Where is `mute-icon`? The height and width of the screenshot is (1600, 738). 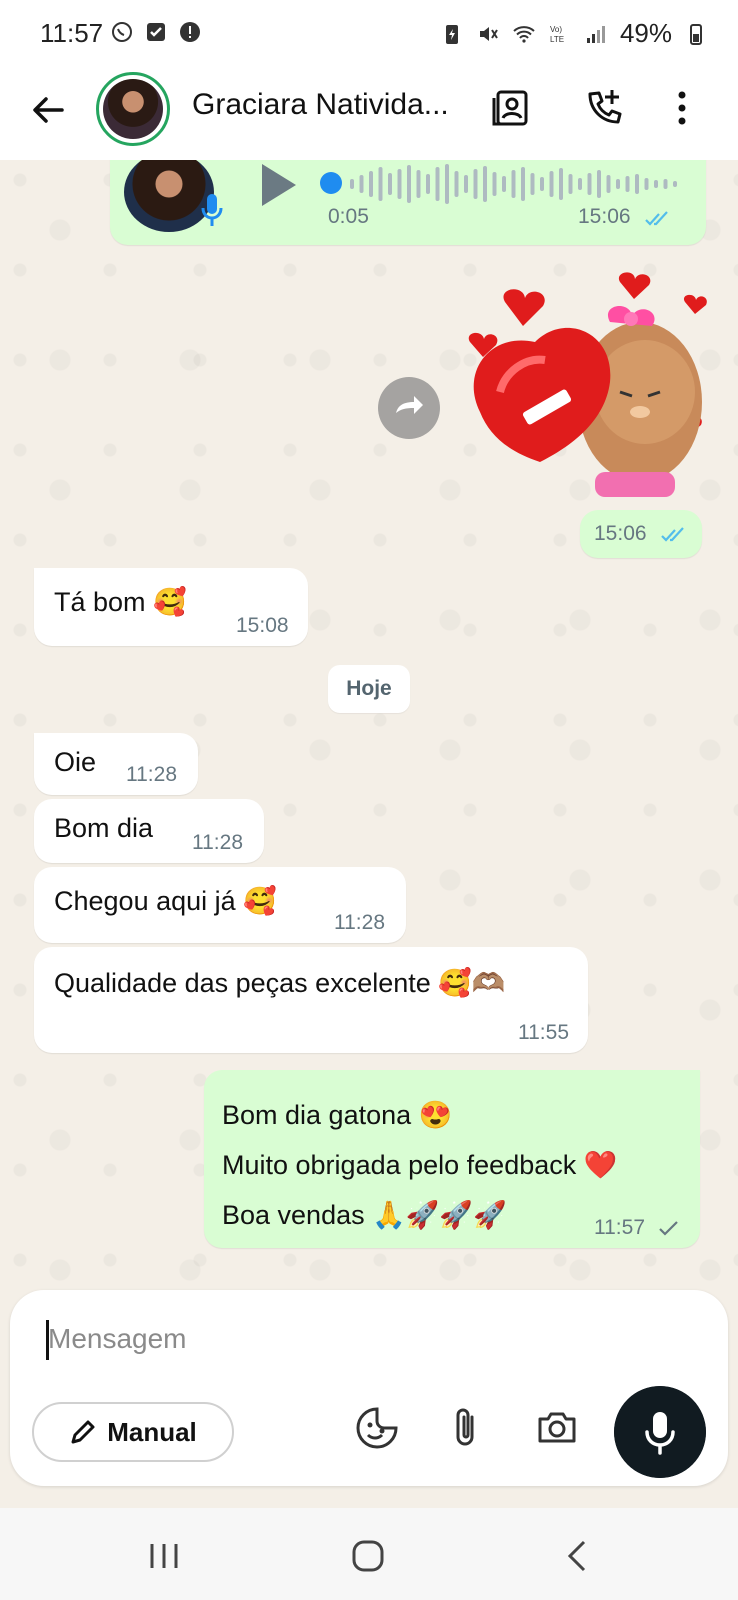
mute-icon is located at coordinates (488, 33).